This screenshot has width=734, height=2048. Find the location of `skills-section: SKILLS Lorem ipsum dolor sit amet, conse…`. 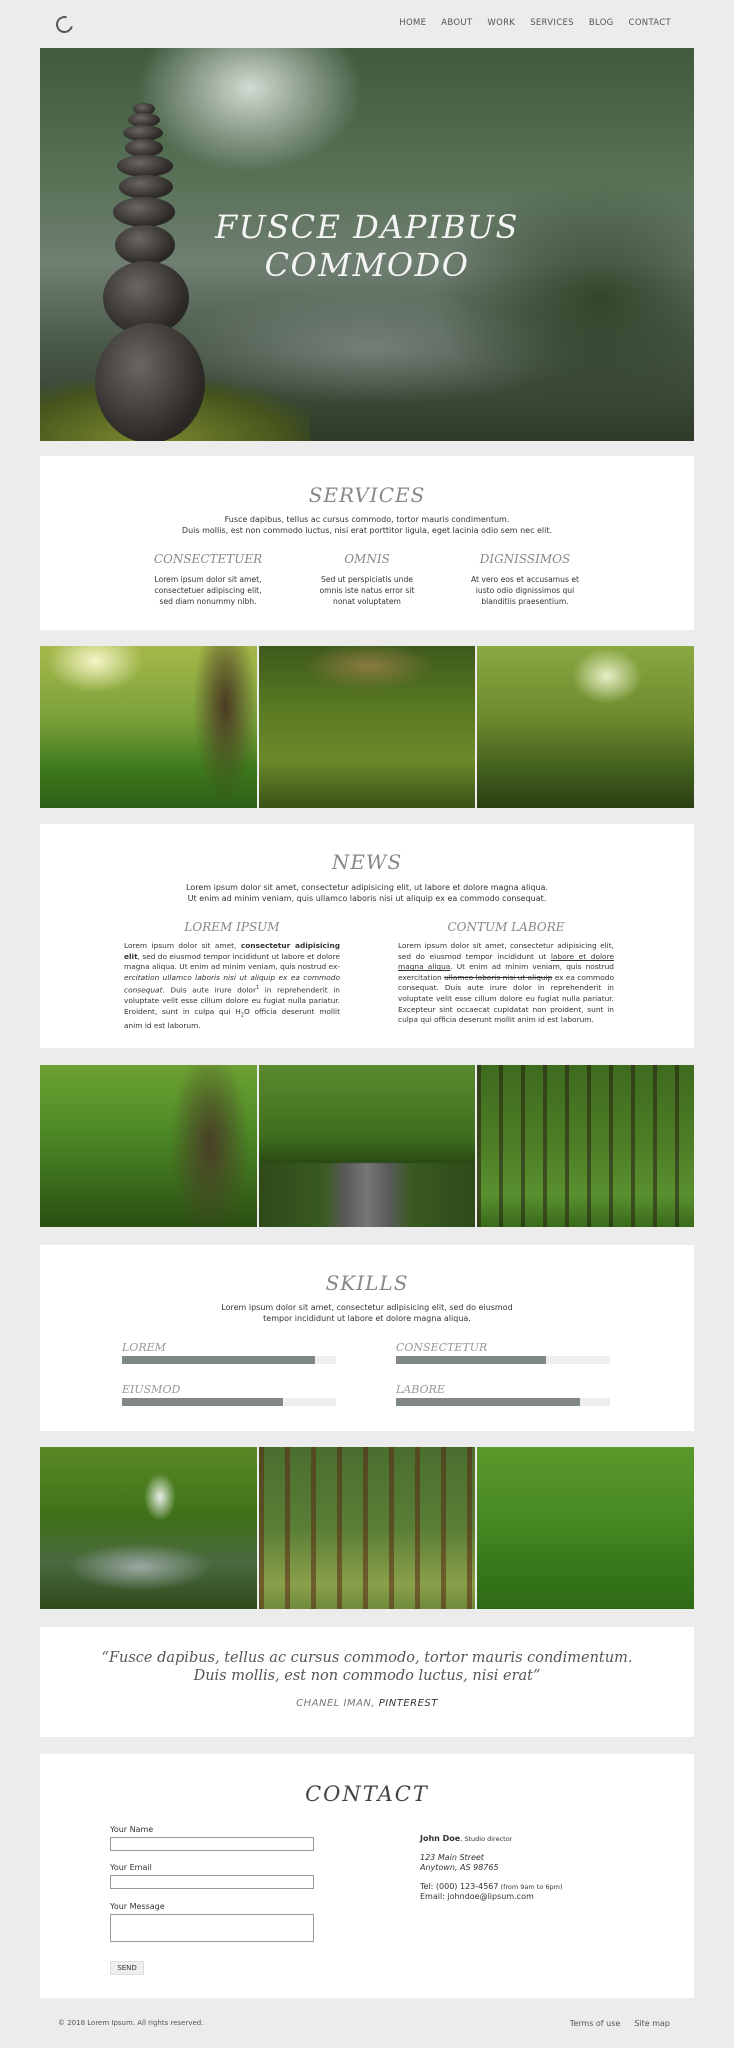

skills-section: SKILLS Lorem ipsum dolor sit amet, conse… is located at coordinates (367, 1338).